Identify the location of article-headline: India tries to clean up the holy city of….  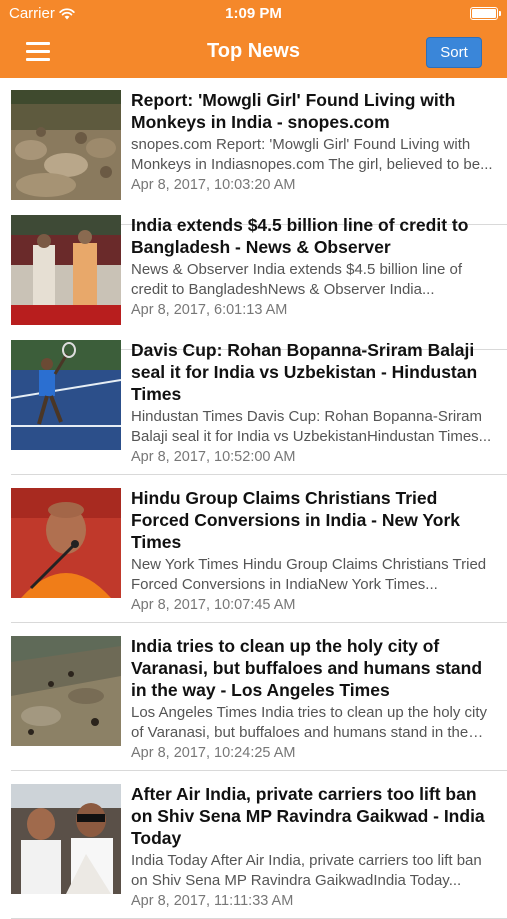
(307, 668).